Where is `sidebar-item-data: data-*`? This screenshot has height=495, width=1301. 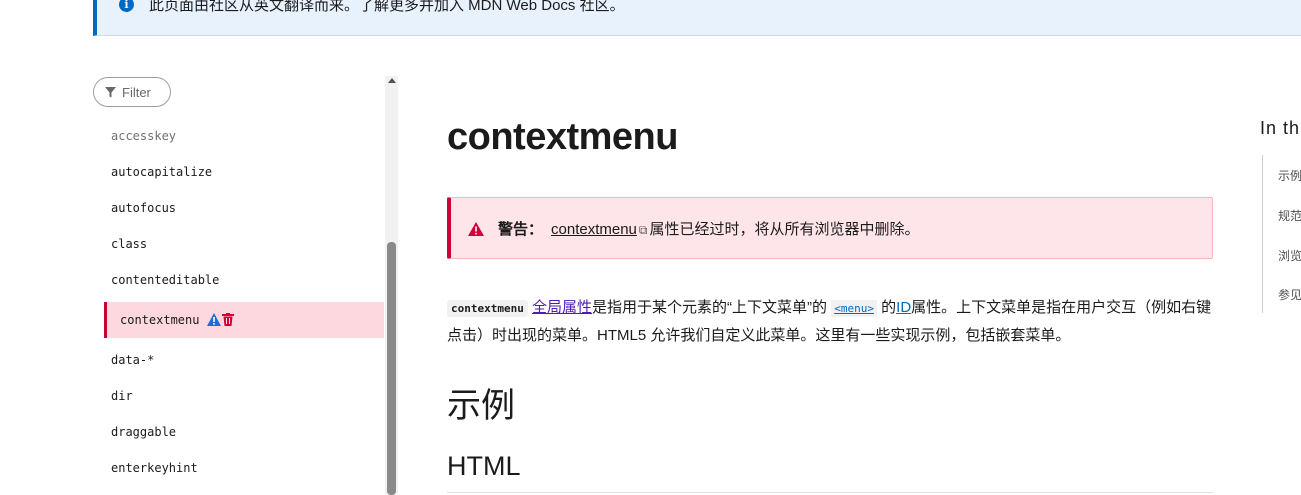
sidebar-item-data: data-* is located at coordinates (132, 360).